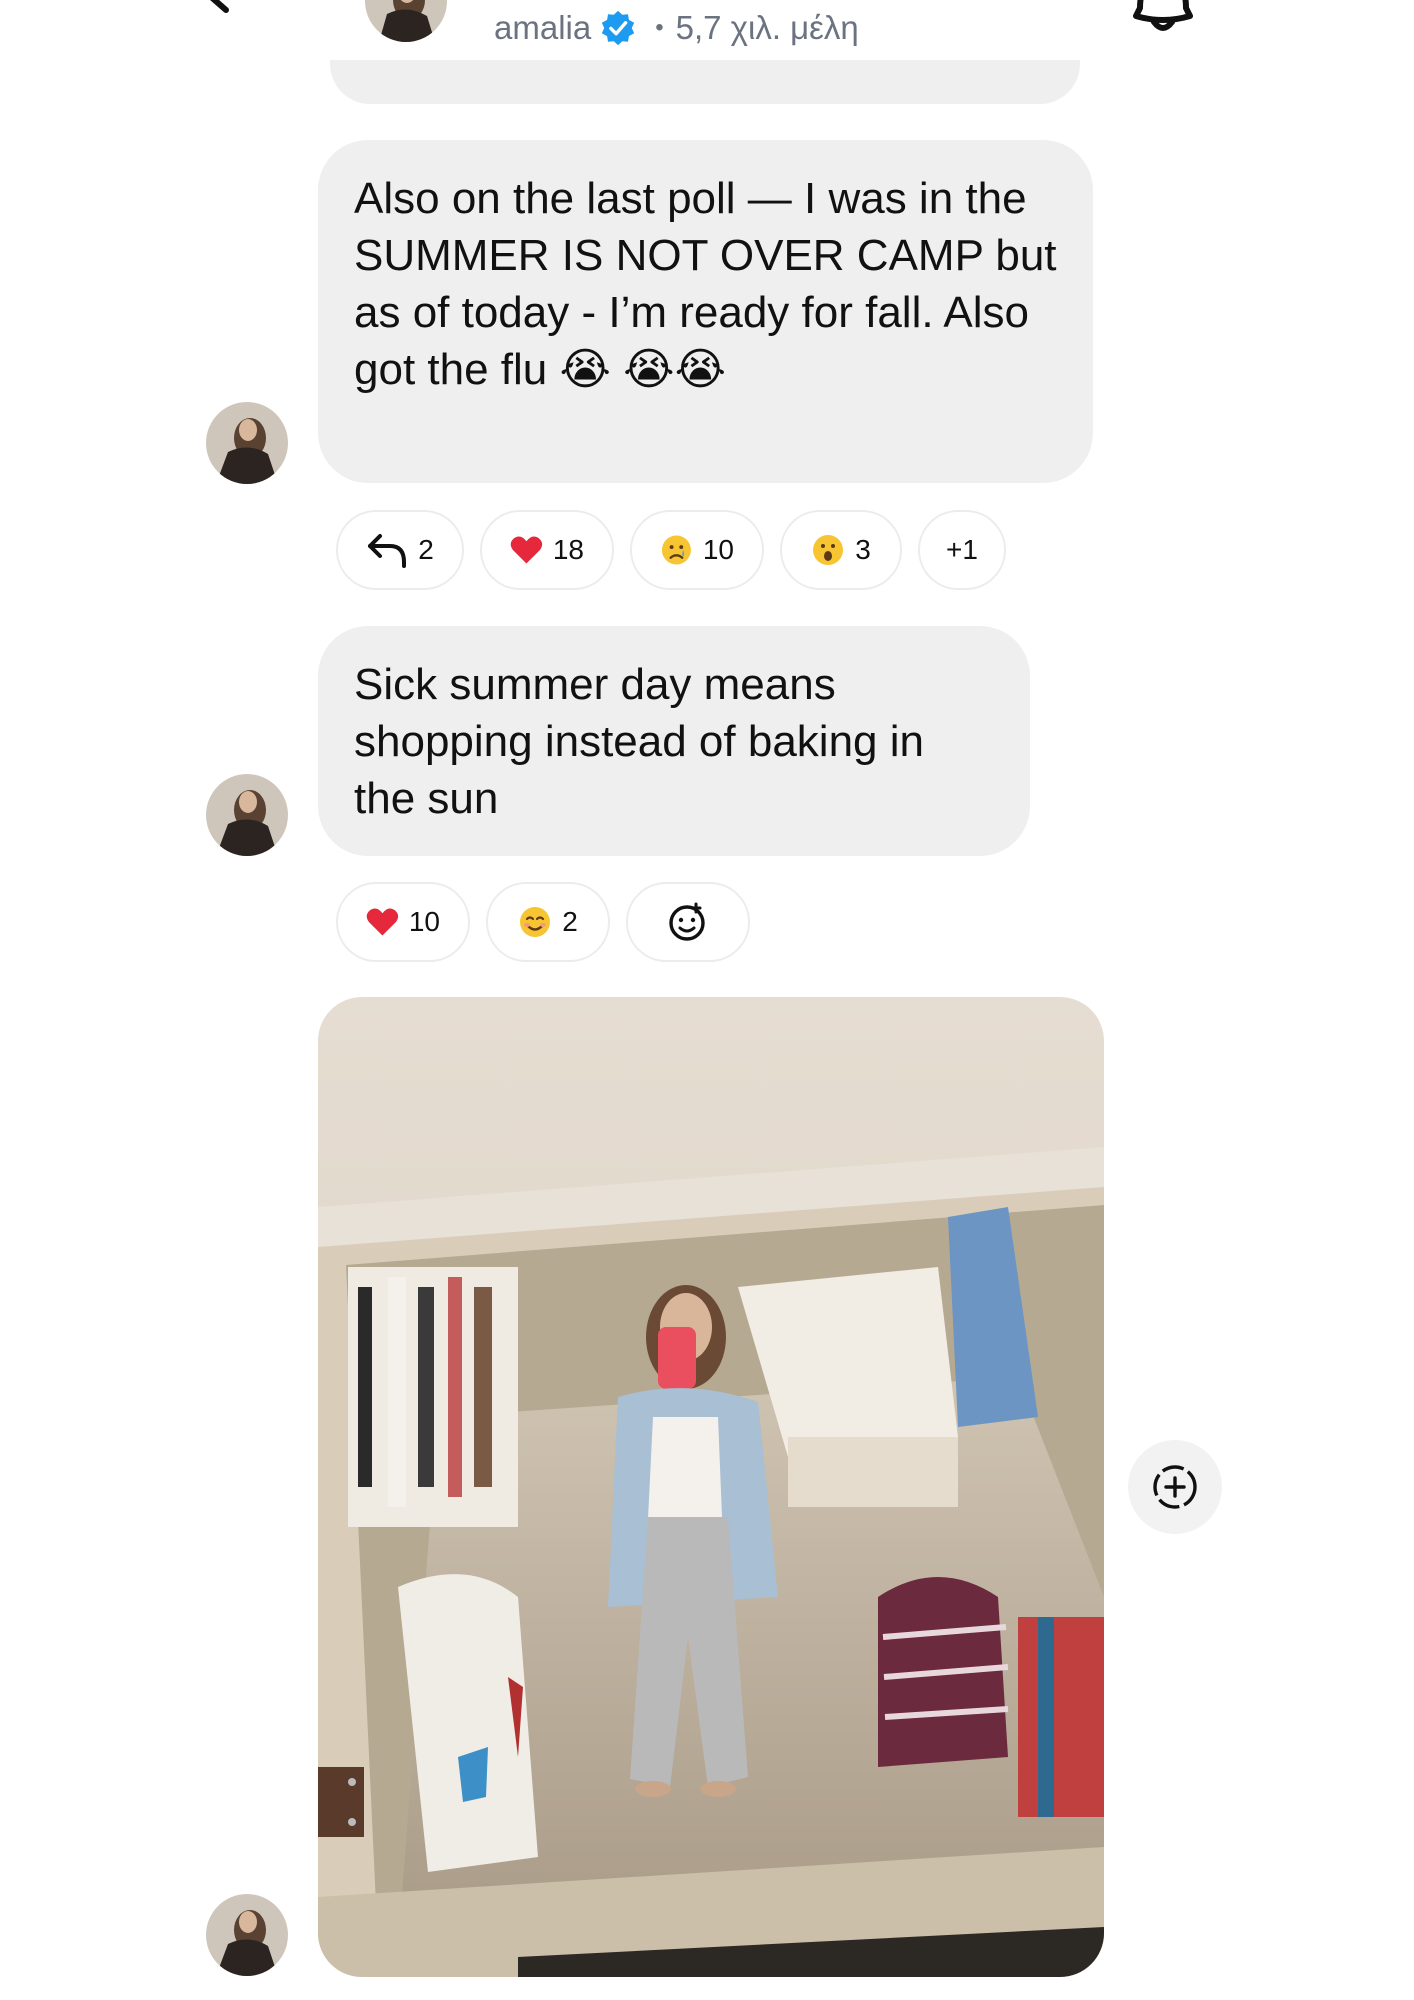 Image resolution: width=1414 pixels, height=2000 pixels. I want to click on channel-header: amalia • 5,7 χιλ. μέλη, so click(707, 30).